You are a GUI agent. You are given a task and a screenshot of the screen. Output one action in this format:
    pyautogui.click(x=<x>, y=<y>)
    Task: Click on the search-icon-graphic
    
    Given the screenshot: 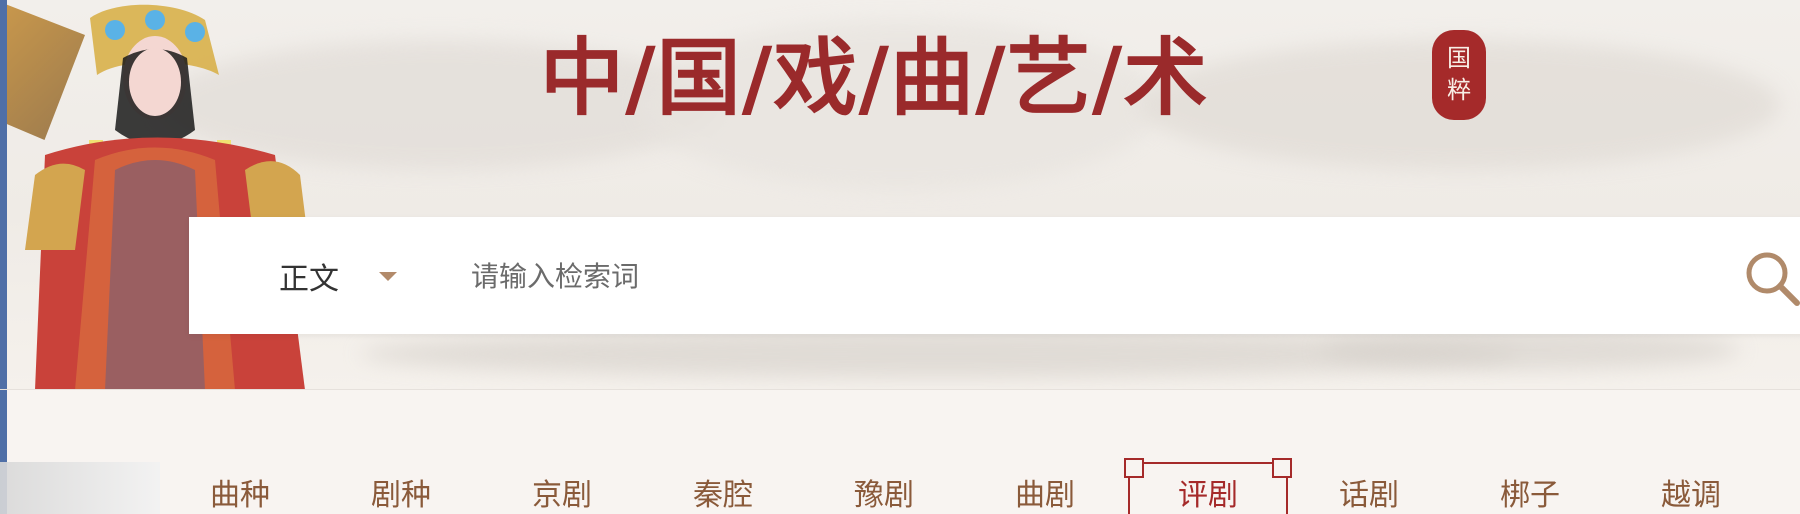 What is the action you would take?
    pyautogui.click(x=1773, y=279)
    